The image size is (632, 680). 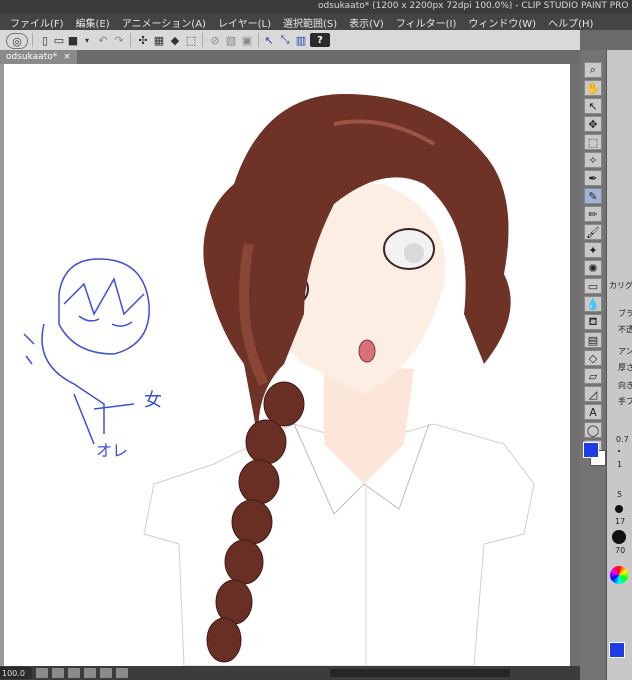 I want to click on move-tool-icon: ✋, so click(x=593, y=88).